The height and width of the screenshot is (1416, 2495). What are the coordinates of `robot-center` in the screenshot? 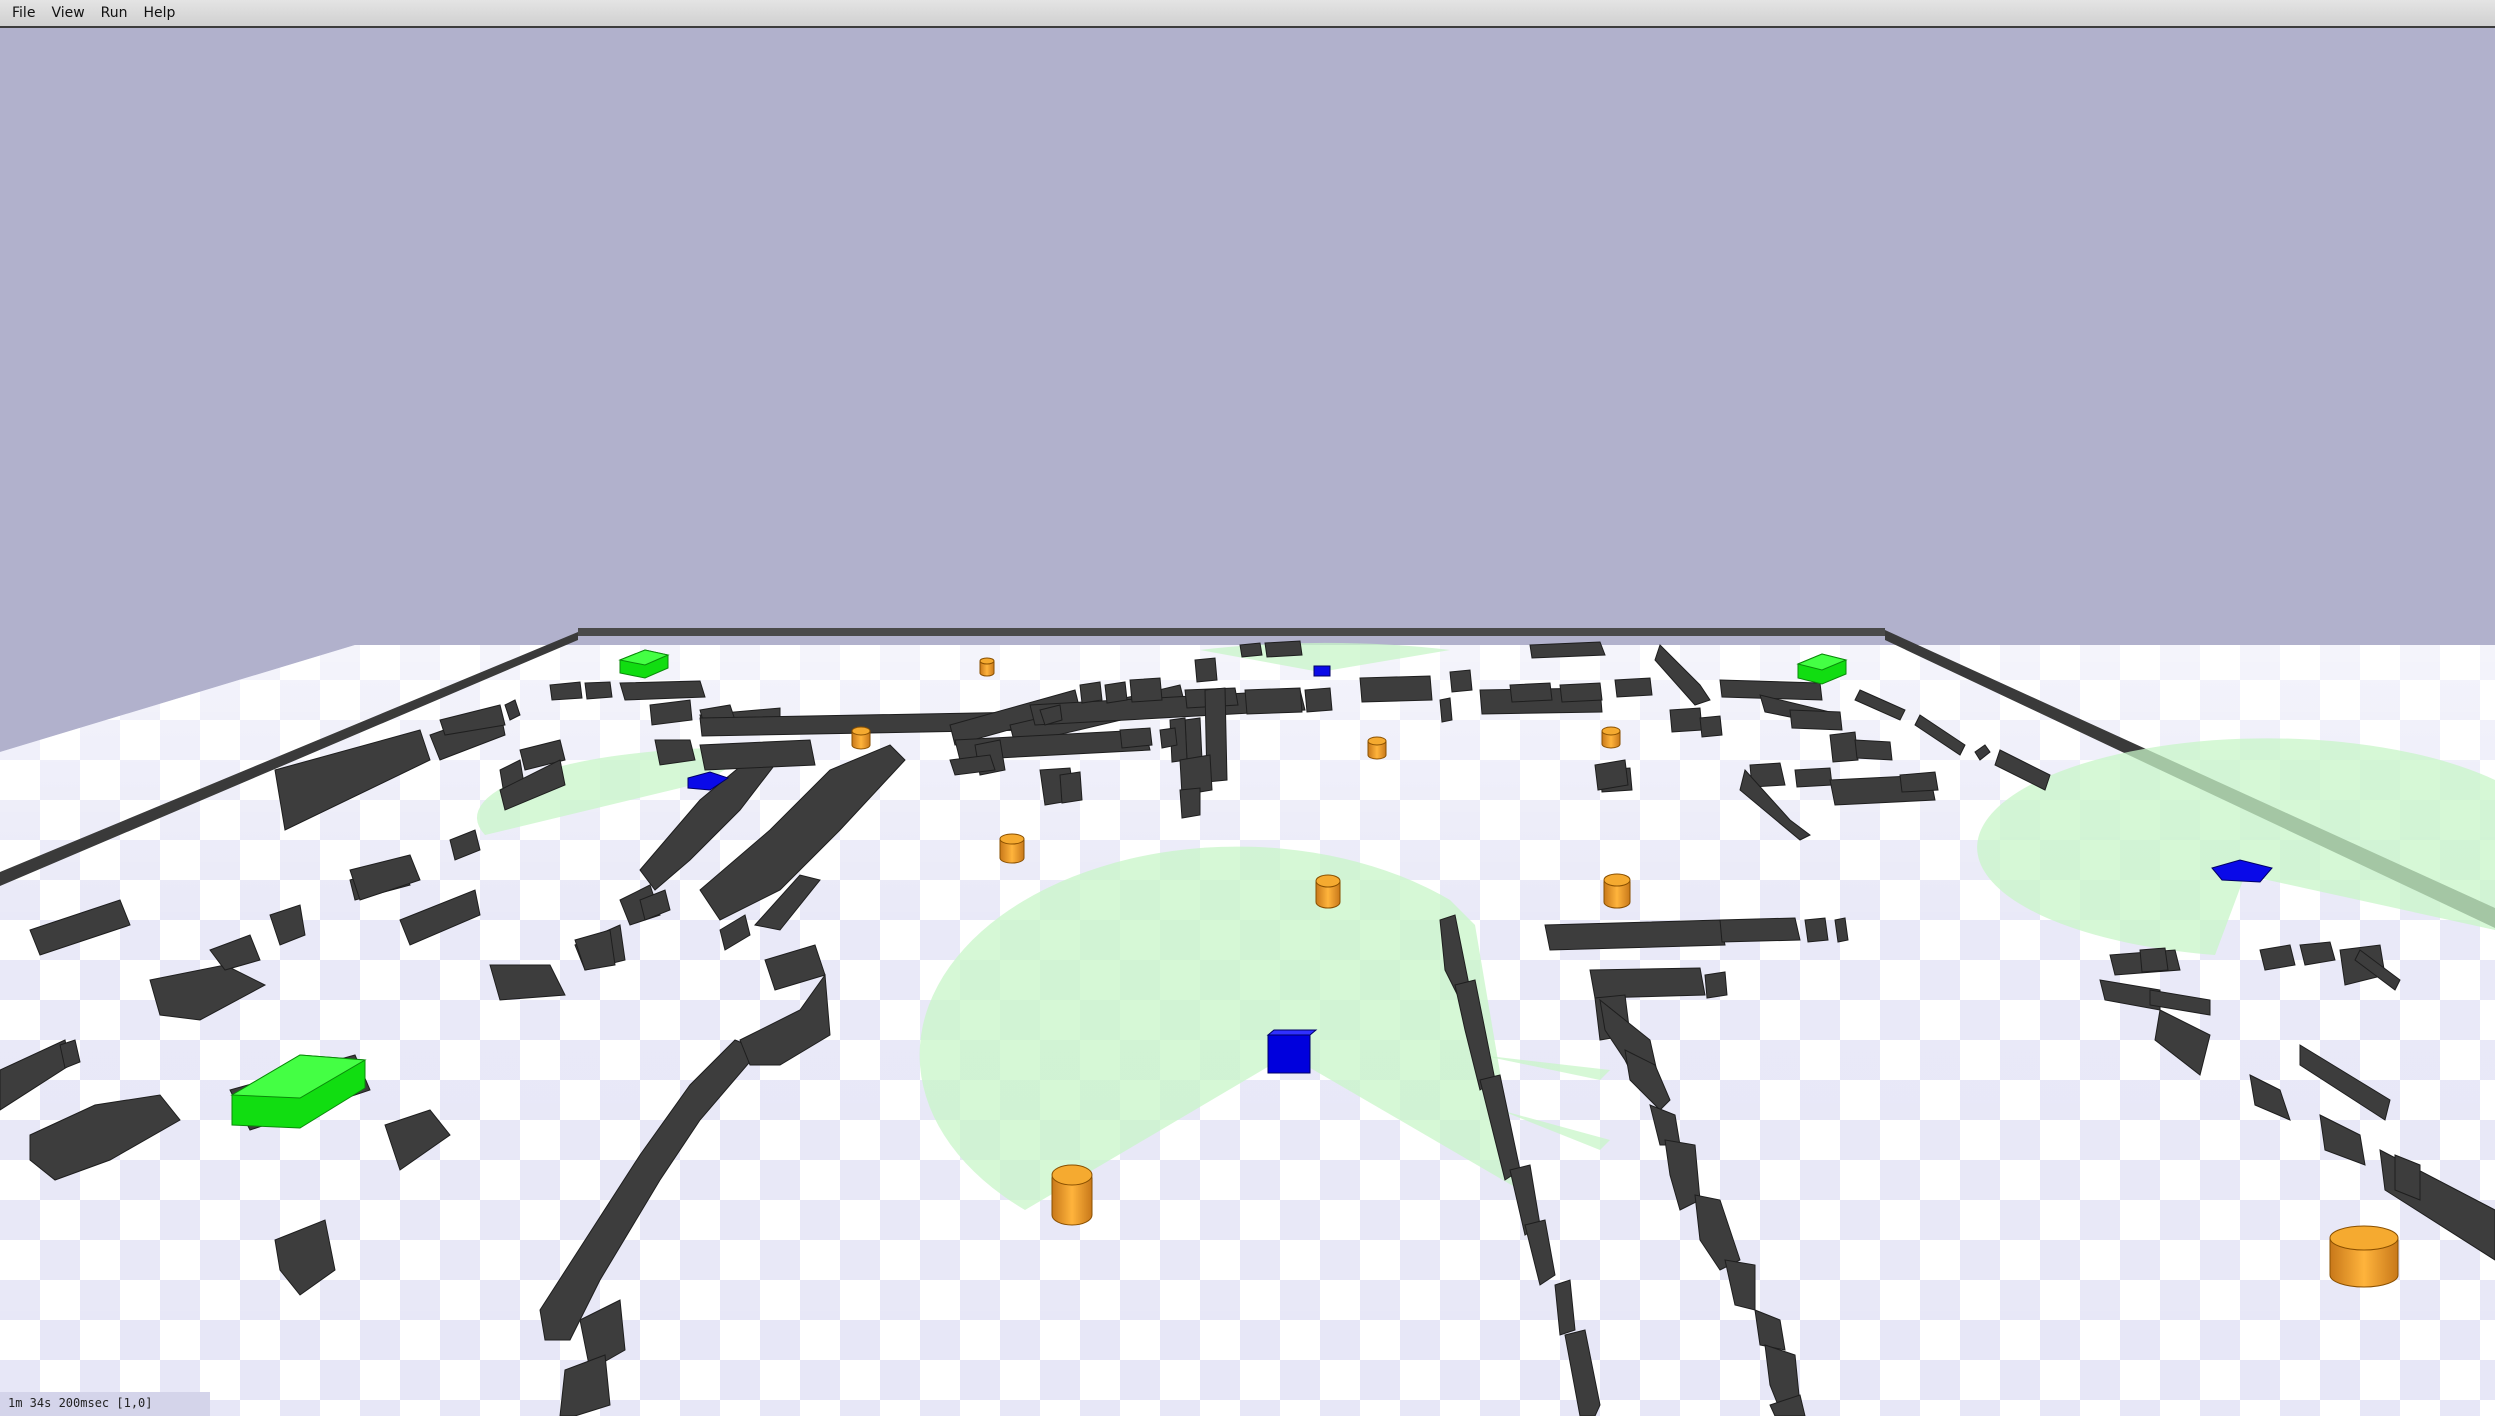 It's located at (1292, 1051).